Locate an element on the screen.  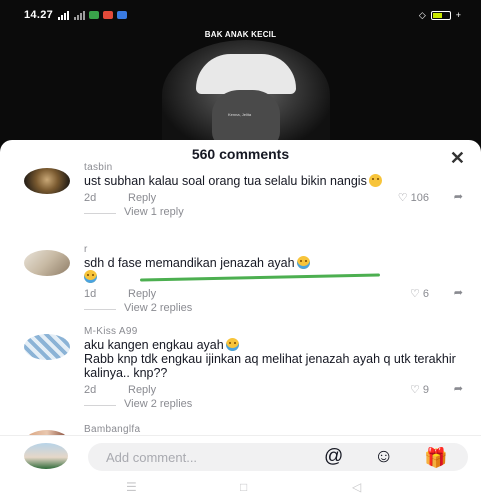
recents-icon: ☰ is located at coordinates (131, 487).